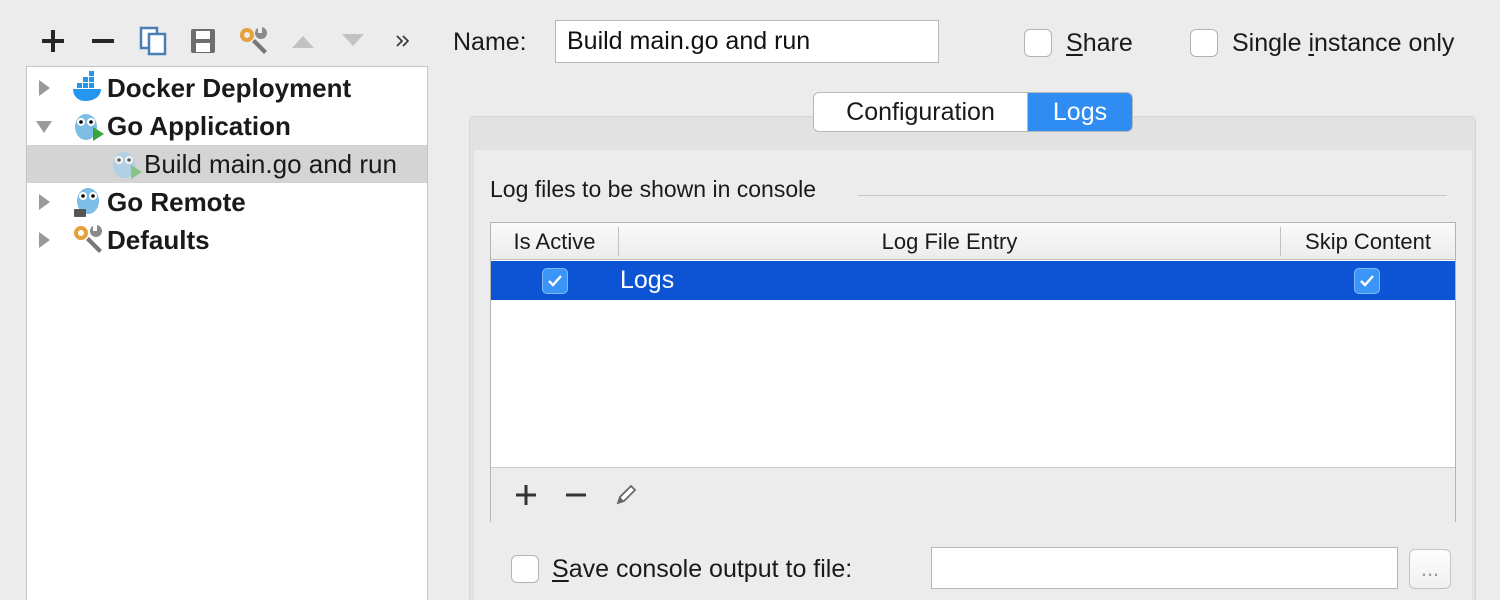 Image resolution: width=1500 pixels, height=600 pixels. What do you see at coordinates (1107, 43) in the screenshot?
I see `share-label-rest: hare` at bounding box center [1107, 43].